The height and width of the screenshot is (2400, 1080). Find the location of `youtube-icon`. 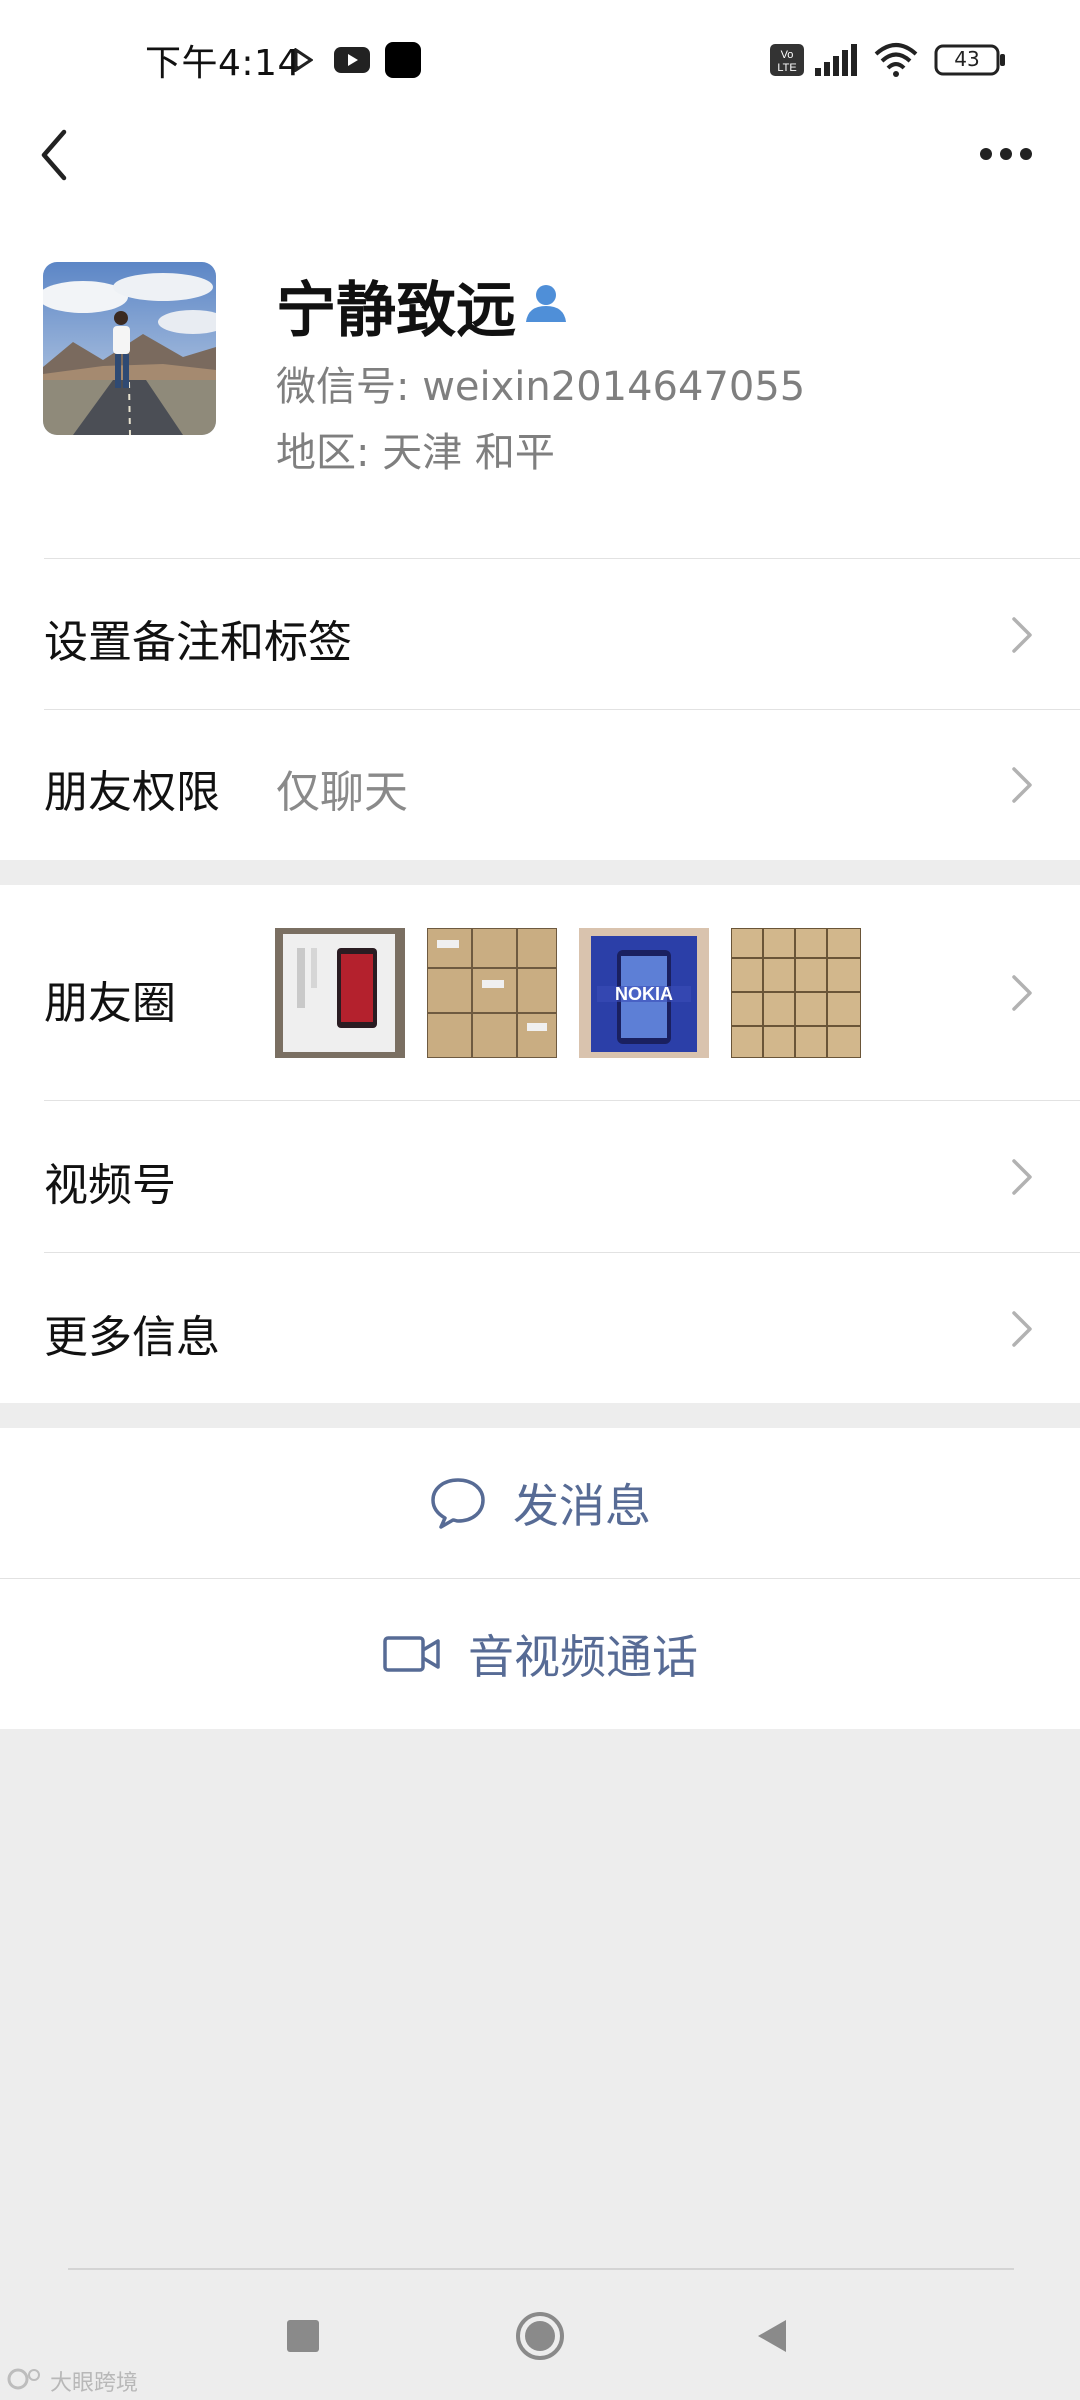

youtube-icon is located at coordinates (352, 60).